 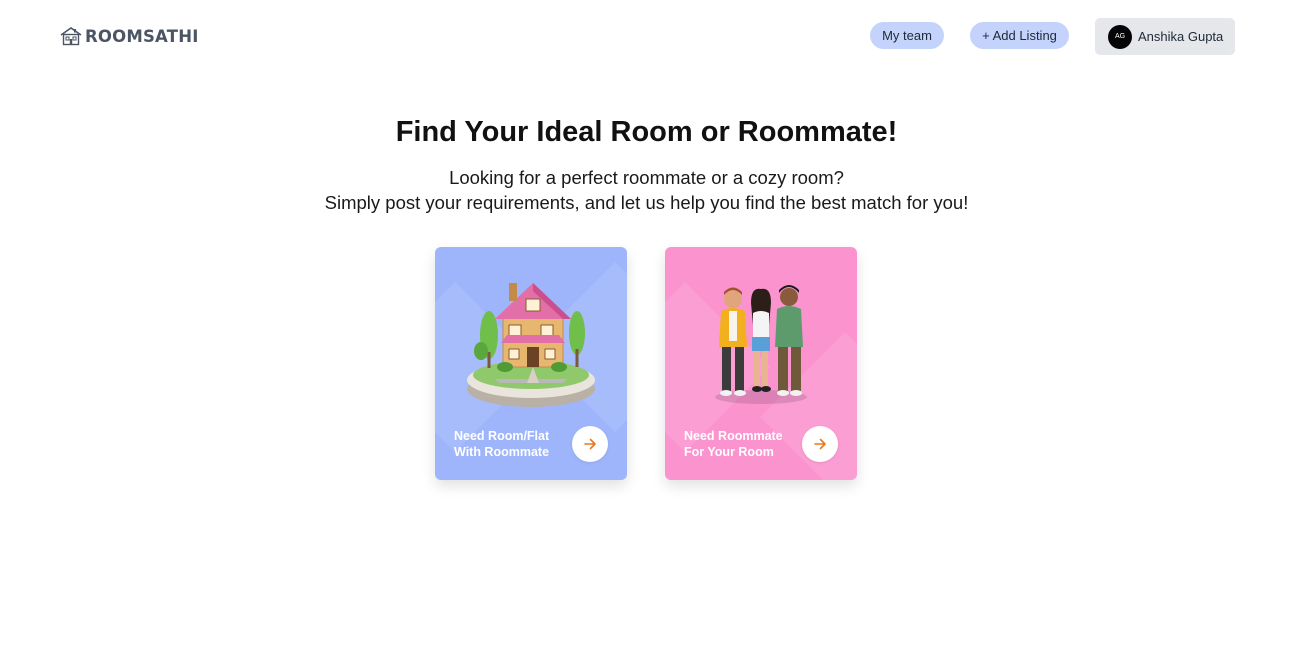 I want to click on need-roommate-card: Need Roommate For Your Room, so click(x=761, y=363).